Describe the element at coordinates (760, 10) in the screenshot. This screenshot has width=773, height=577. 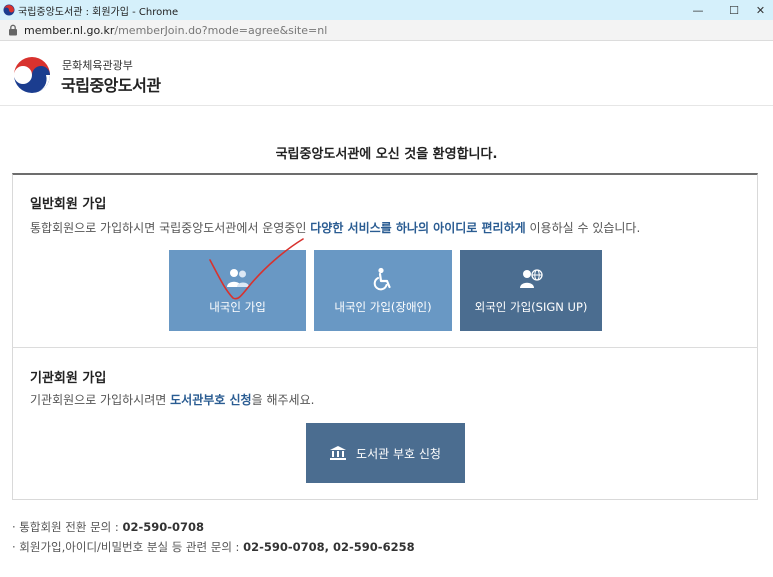
I see `close-button: ✕` at that location.